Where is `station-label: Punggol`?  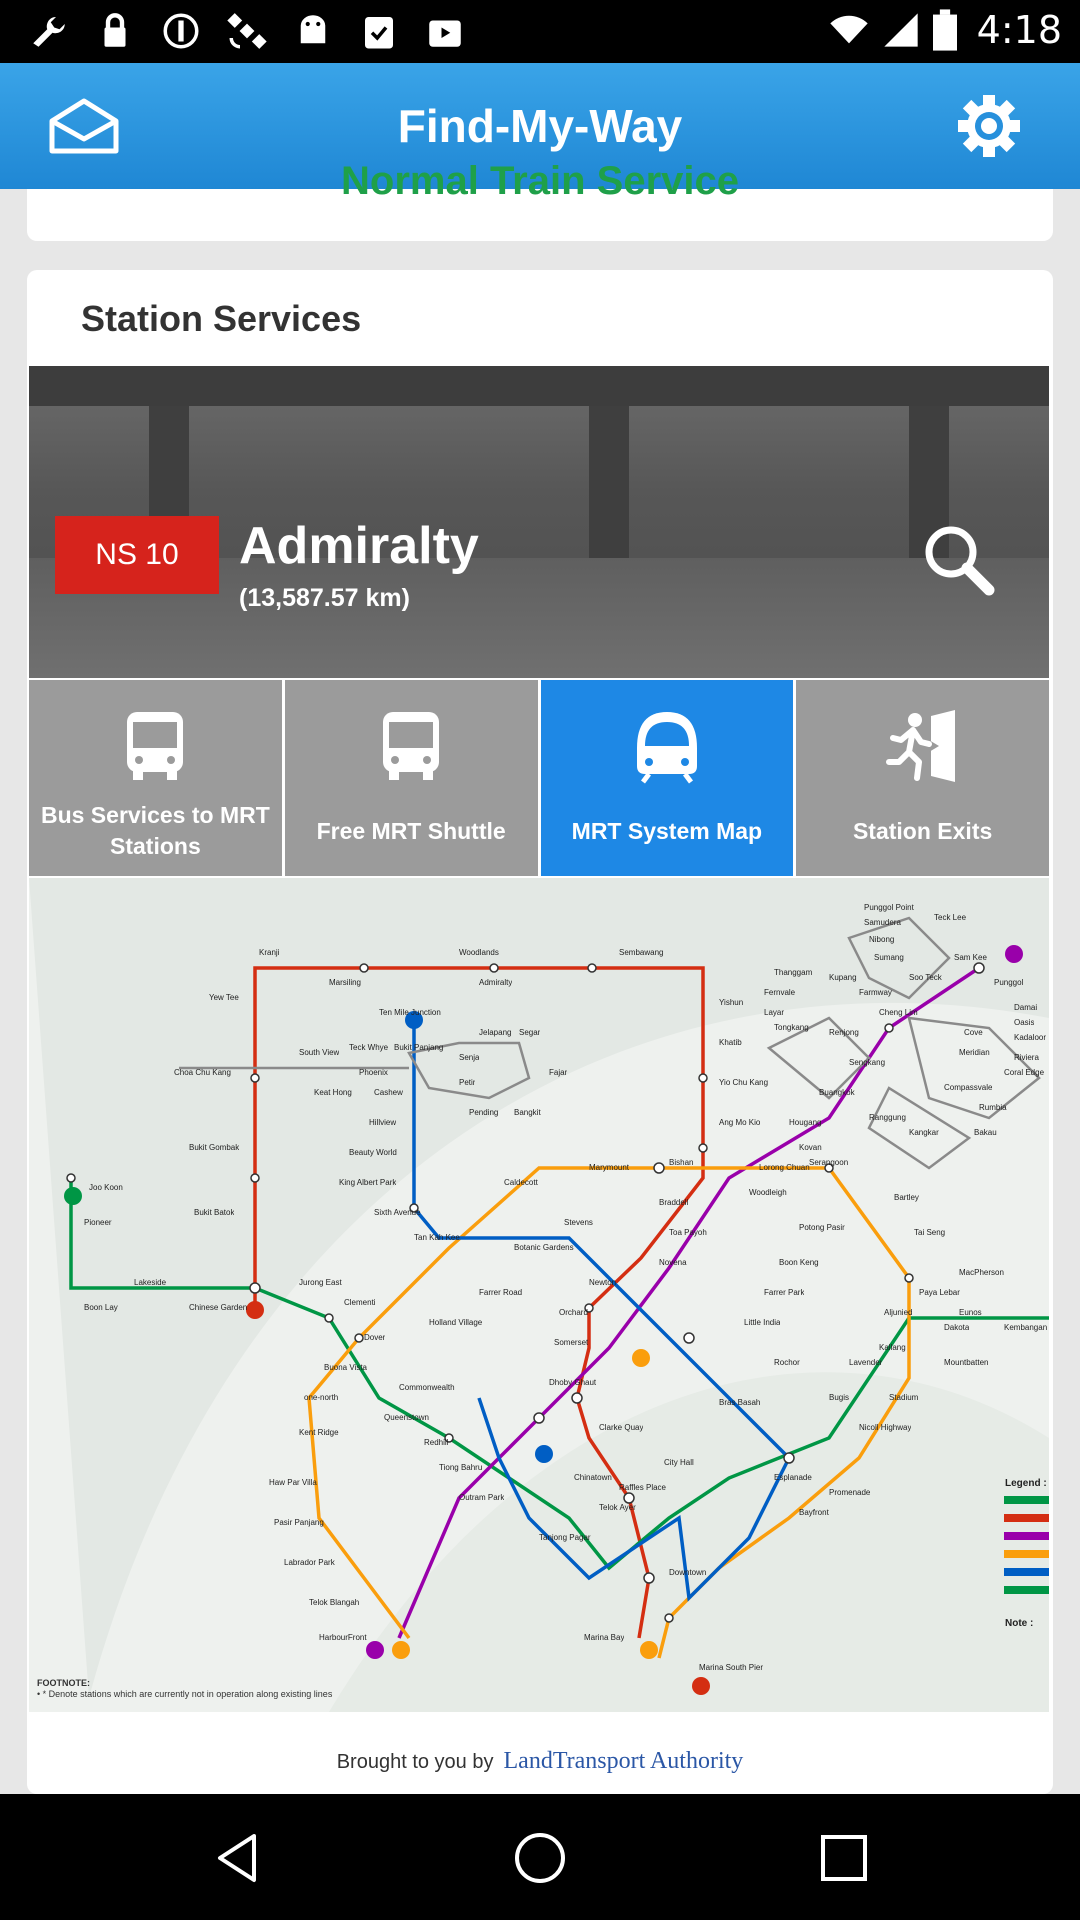
station-label: Punggol is located at coordinates (1008, 982).